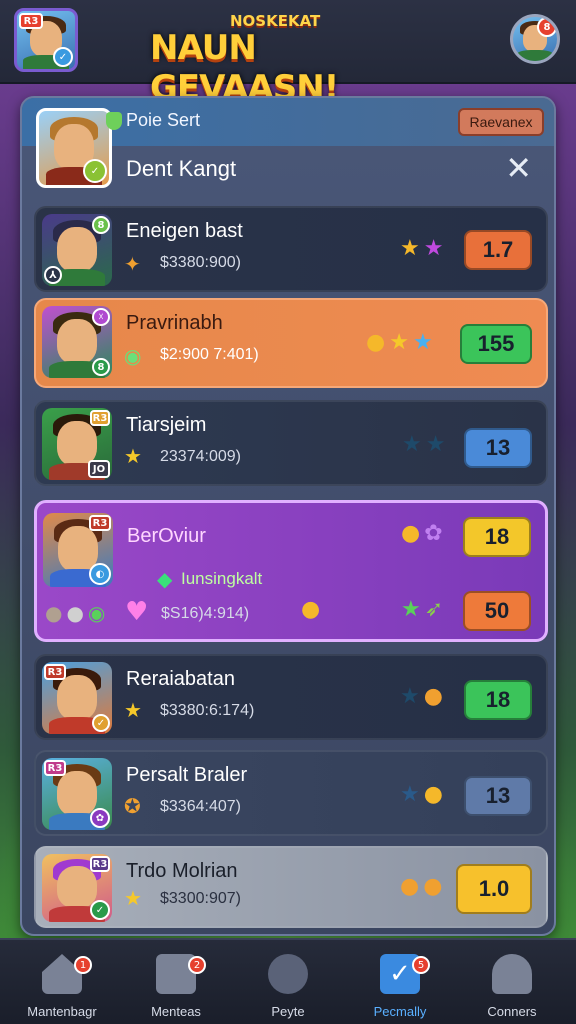 The width and height of the screenshot is (576, 1024). I want to click on top-bar: R3 ✓ NOSKEKAT NAUN GEVAASN! 8, so click(288, 54).